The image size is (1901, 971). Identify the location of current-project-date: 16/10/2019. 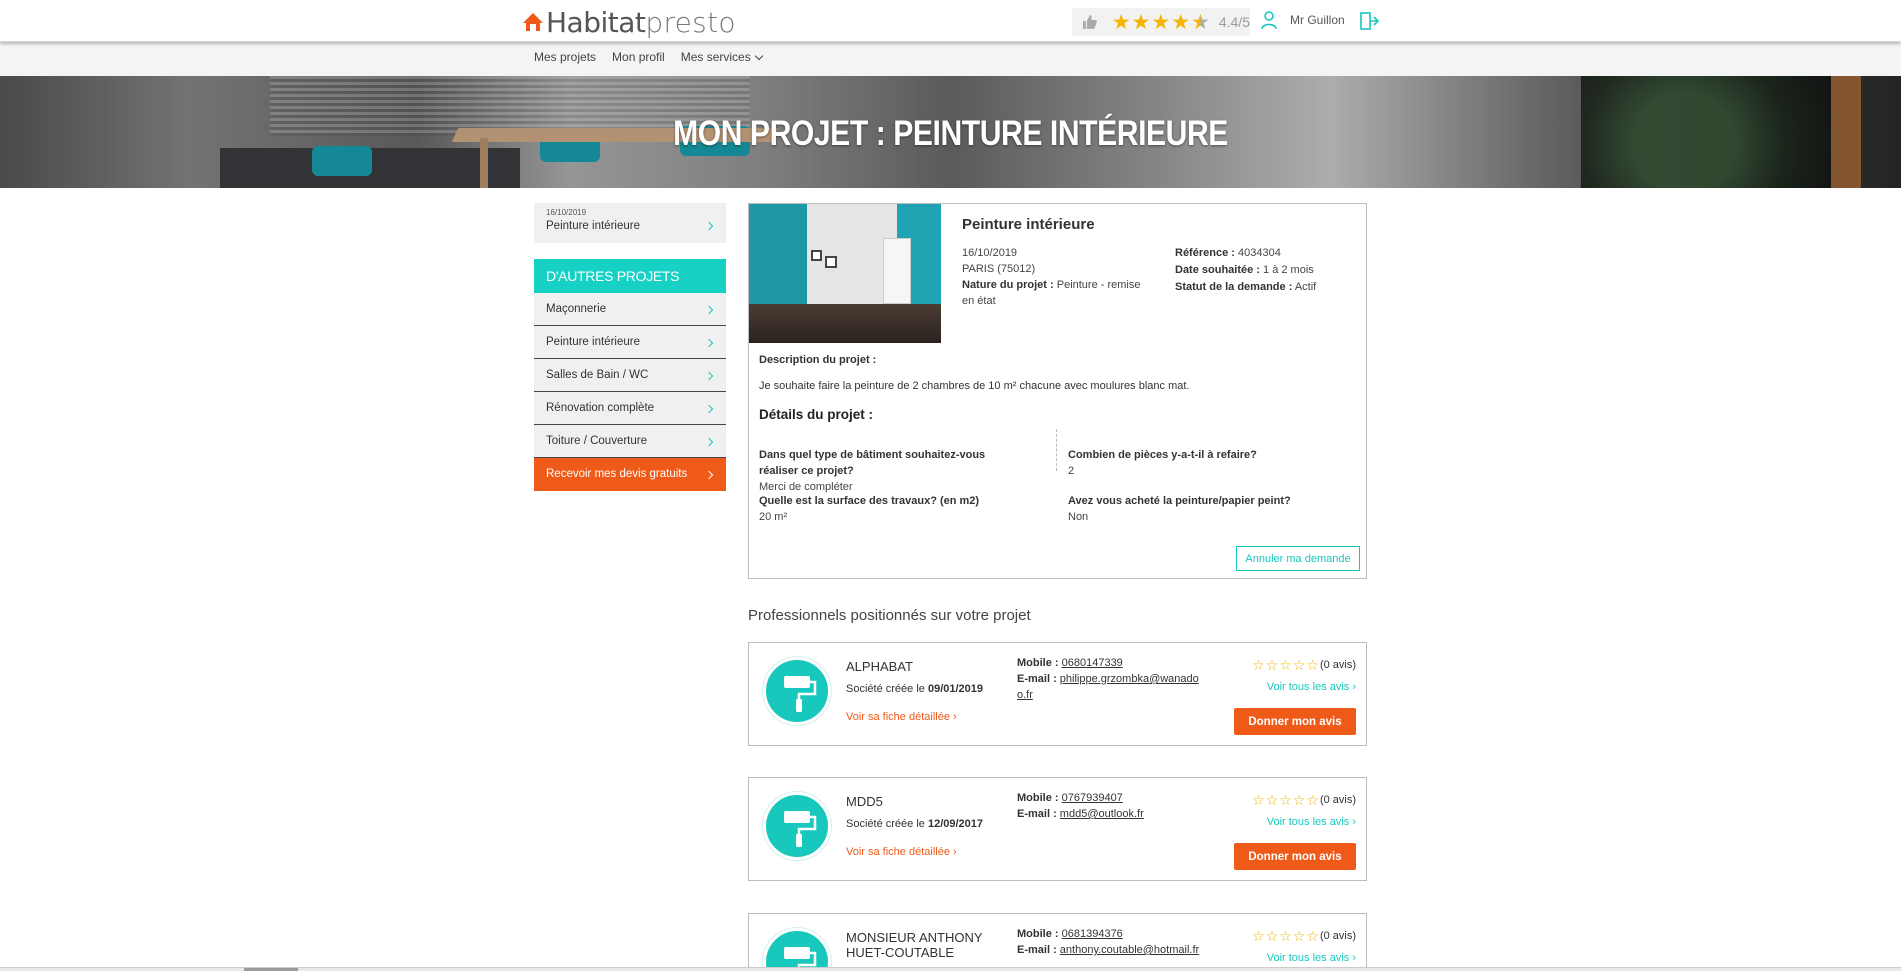
(566, 212).